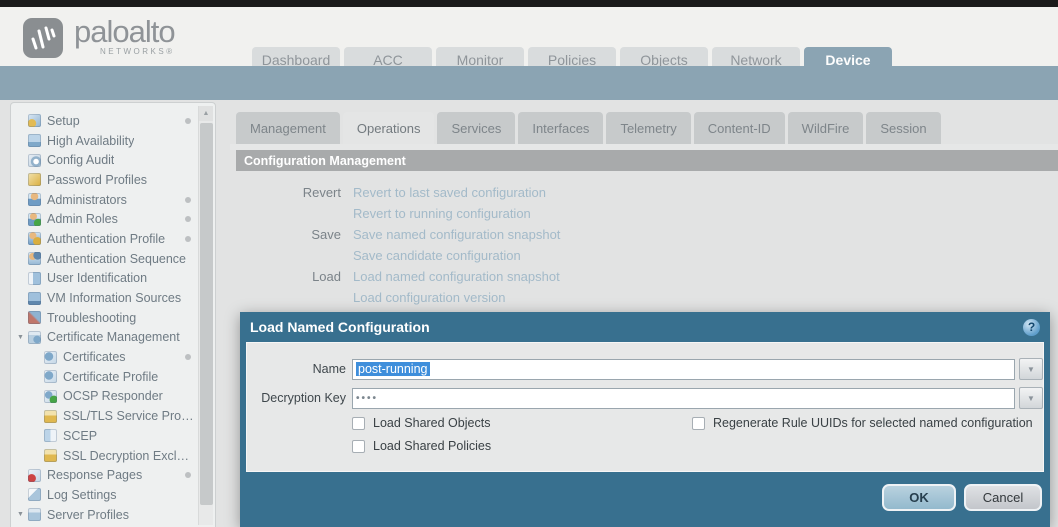 This screenshot has height=527, width=1058. Describe the element at coordinates (106, 200) in the screenshot. I see `sidebar-item-administrators: Administrators` at that location.